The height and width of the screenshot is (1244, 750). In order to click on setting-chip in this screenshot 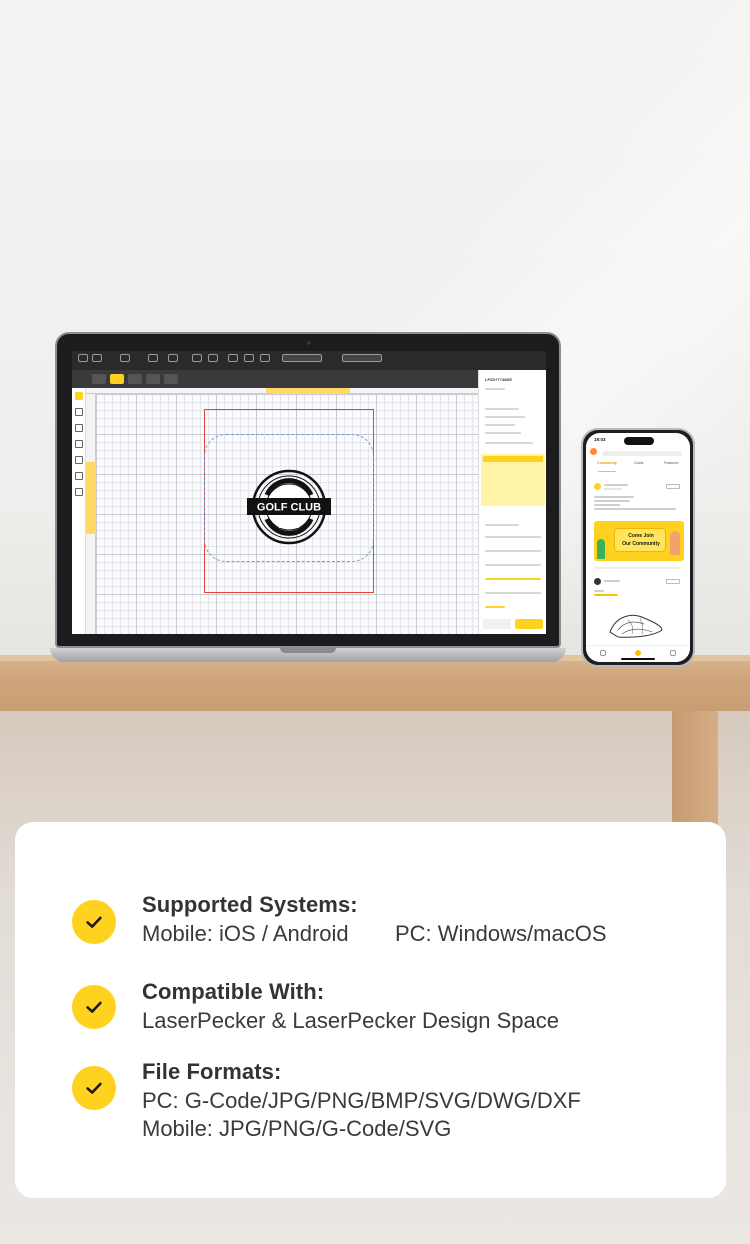, I will do `click(153, 379)`.